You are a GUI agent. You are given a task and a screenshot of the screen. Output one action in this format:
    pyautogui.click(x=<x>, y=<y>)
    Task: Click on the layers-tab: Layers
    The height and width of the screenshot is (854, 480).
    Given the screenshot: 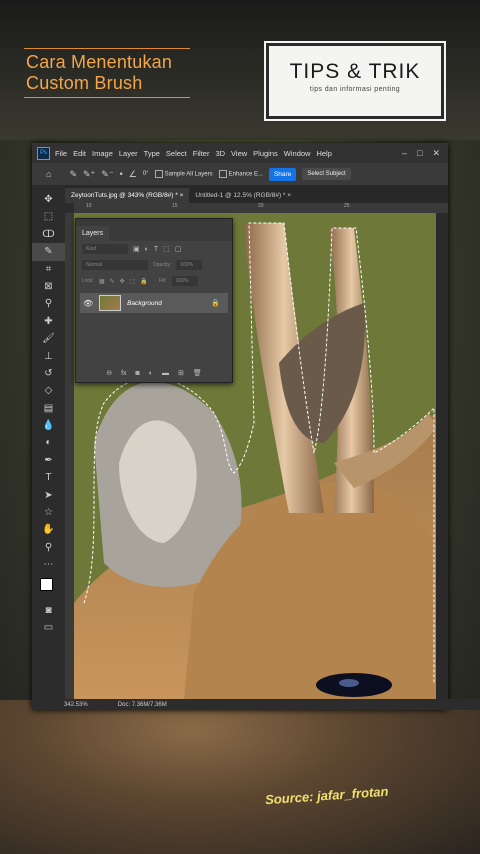 What is the action you would take?
    pyautogui.click(x=93, y=233)
    